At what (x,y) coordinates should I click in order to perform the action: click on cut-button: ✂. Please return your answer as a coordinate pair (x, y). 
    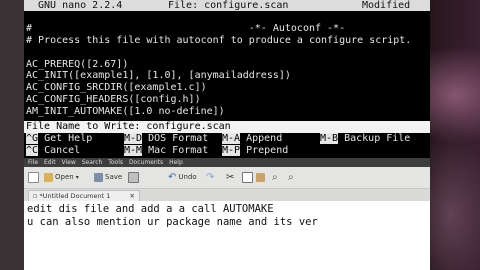
    Looking at the image, I should click on (230, 177).